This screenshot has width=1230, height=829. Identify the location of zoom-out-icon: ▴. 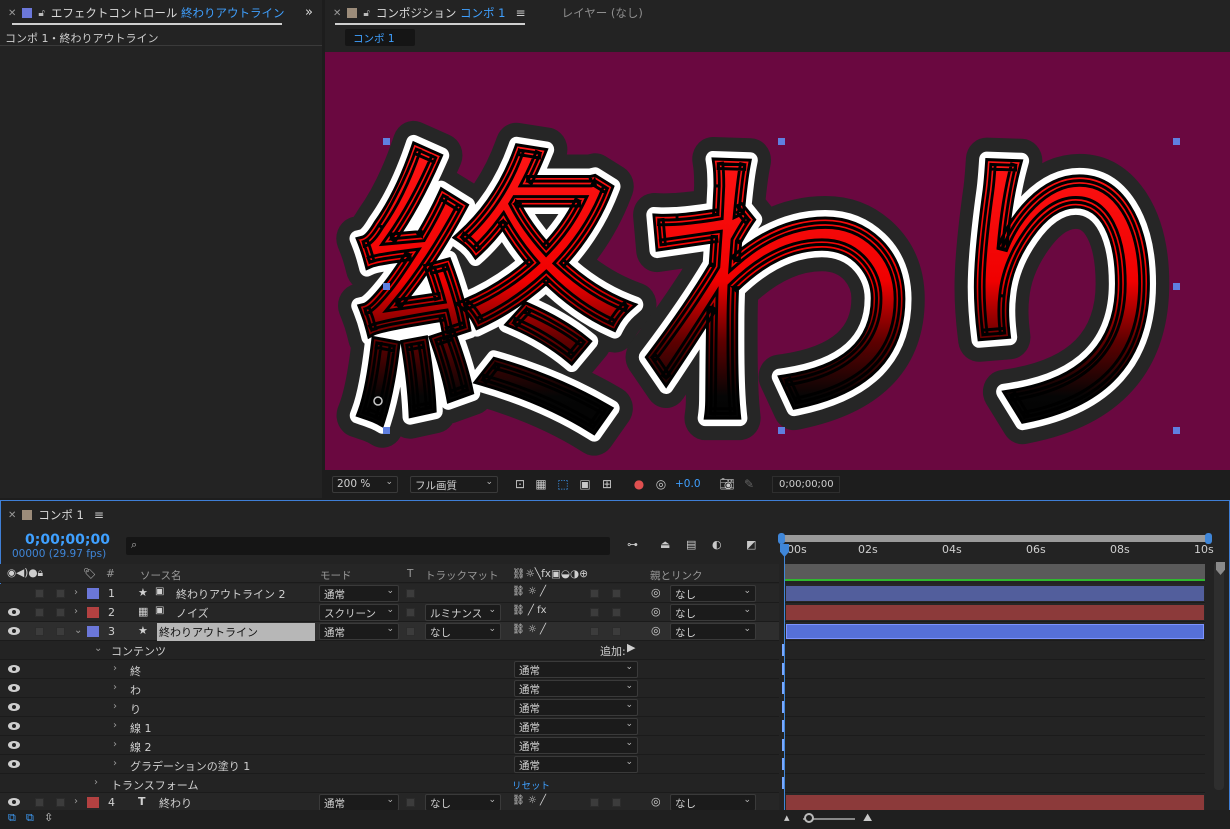
(787, 817).